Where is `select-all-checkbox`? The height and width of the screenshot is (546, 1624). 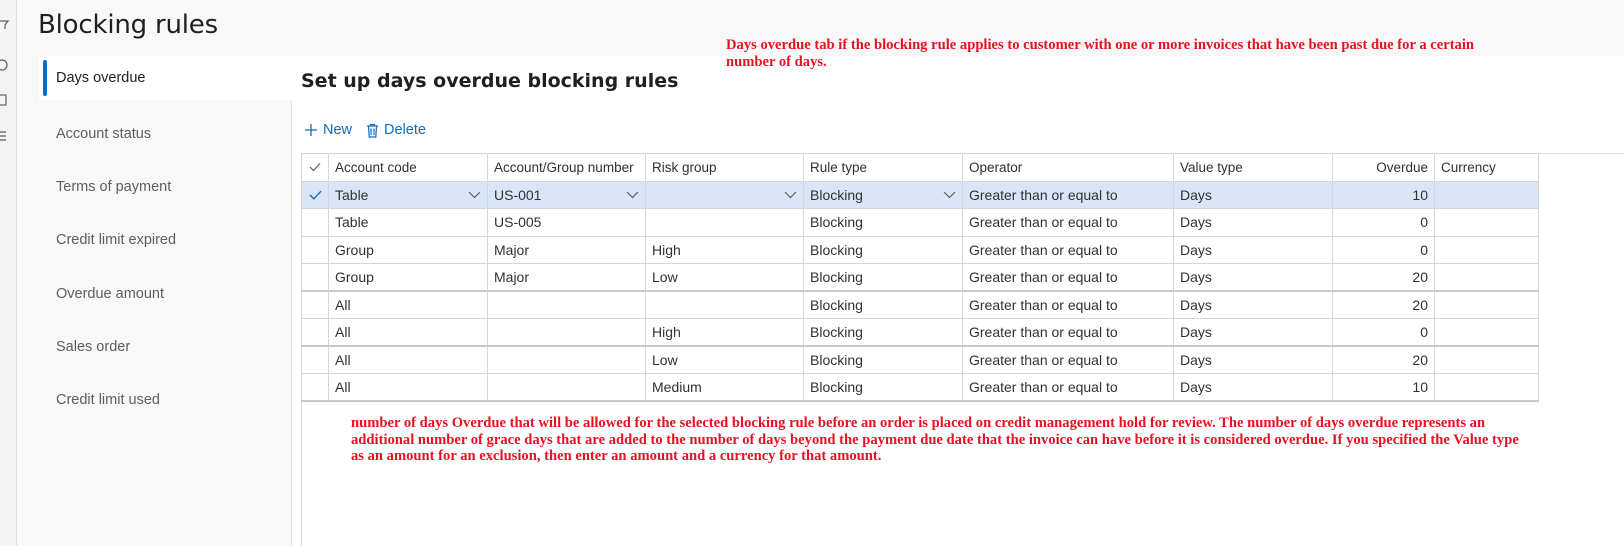 select-all-checkbox is located at coordinates (315, 167).